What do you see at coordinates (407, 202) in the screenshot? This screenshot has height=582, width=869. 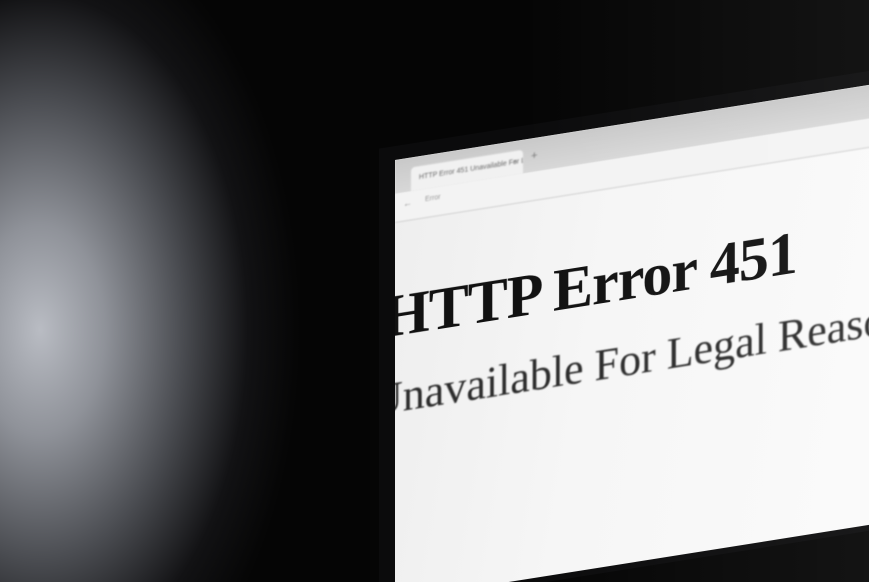 I see `back-arrow-icon: ←` at bounding box center [407, 202].